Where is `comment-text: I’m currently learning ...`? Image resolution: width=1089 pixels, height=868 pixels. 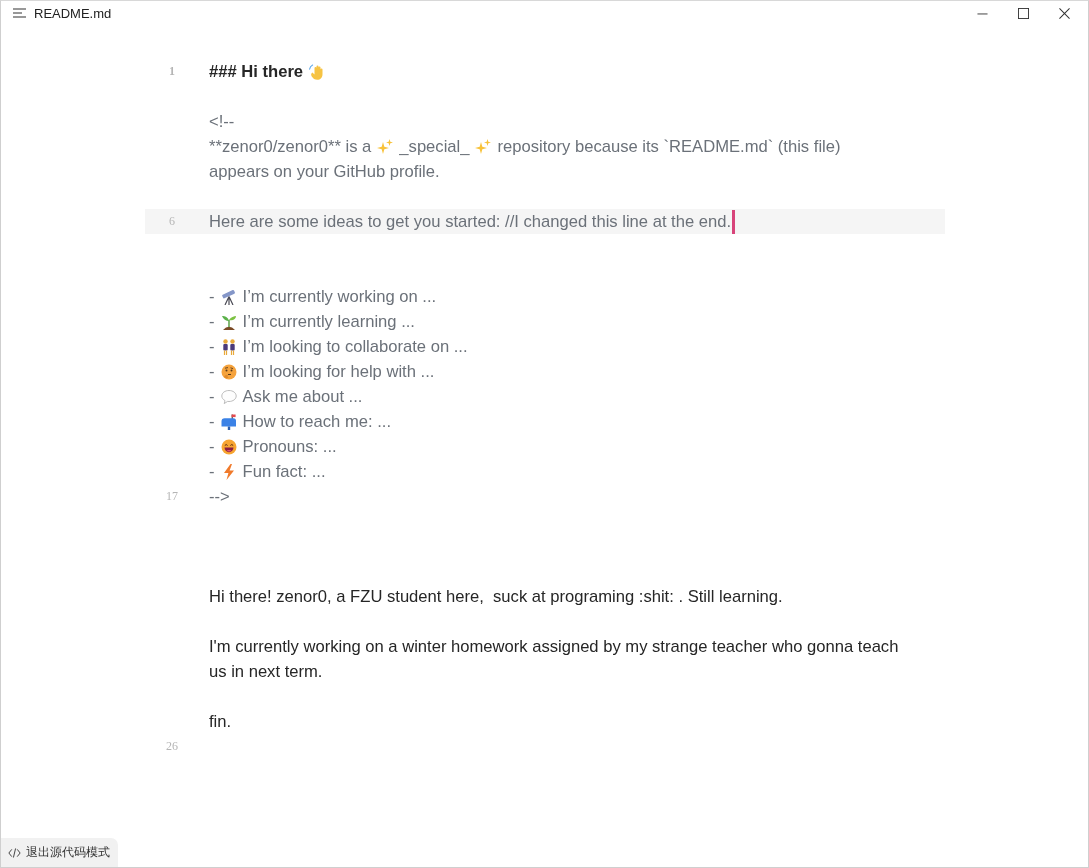
comment-text: I’m currently learning ... is located at coordinates (328, 322).